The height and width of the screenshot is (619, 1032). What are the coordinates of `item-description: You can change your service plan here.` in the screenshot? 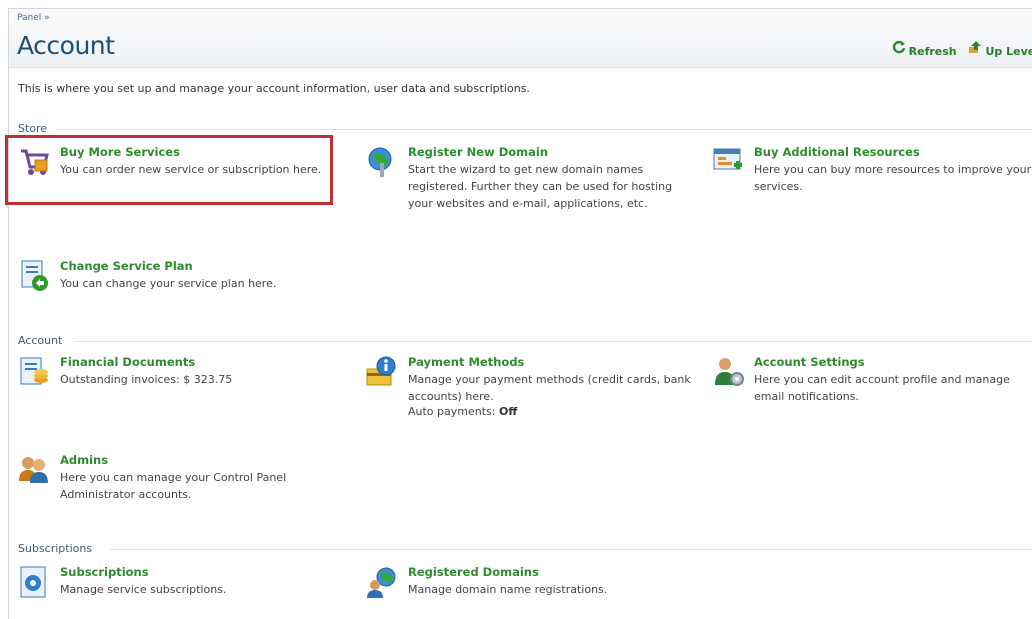 It's located at (168, 283).